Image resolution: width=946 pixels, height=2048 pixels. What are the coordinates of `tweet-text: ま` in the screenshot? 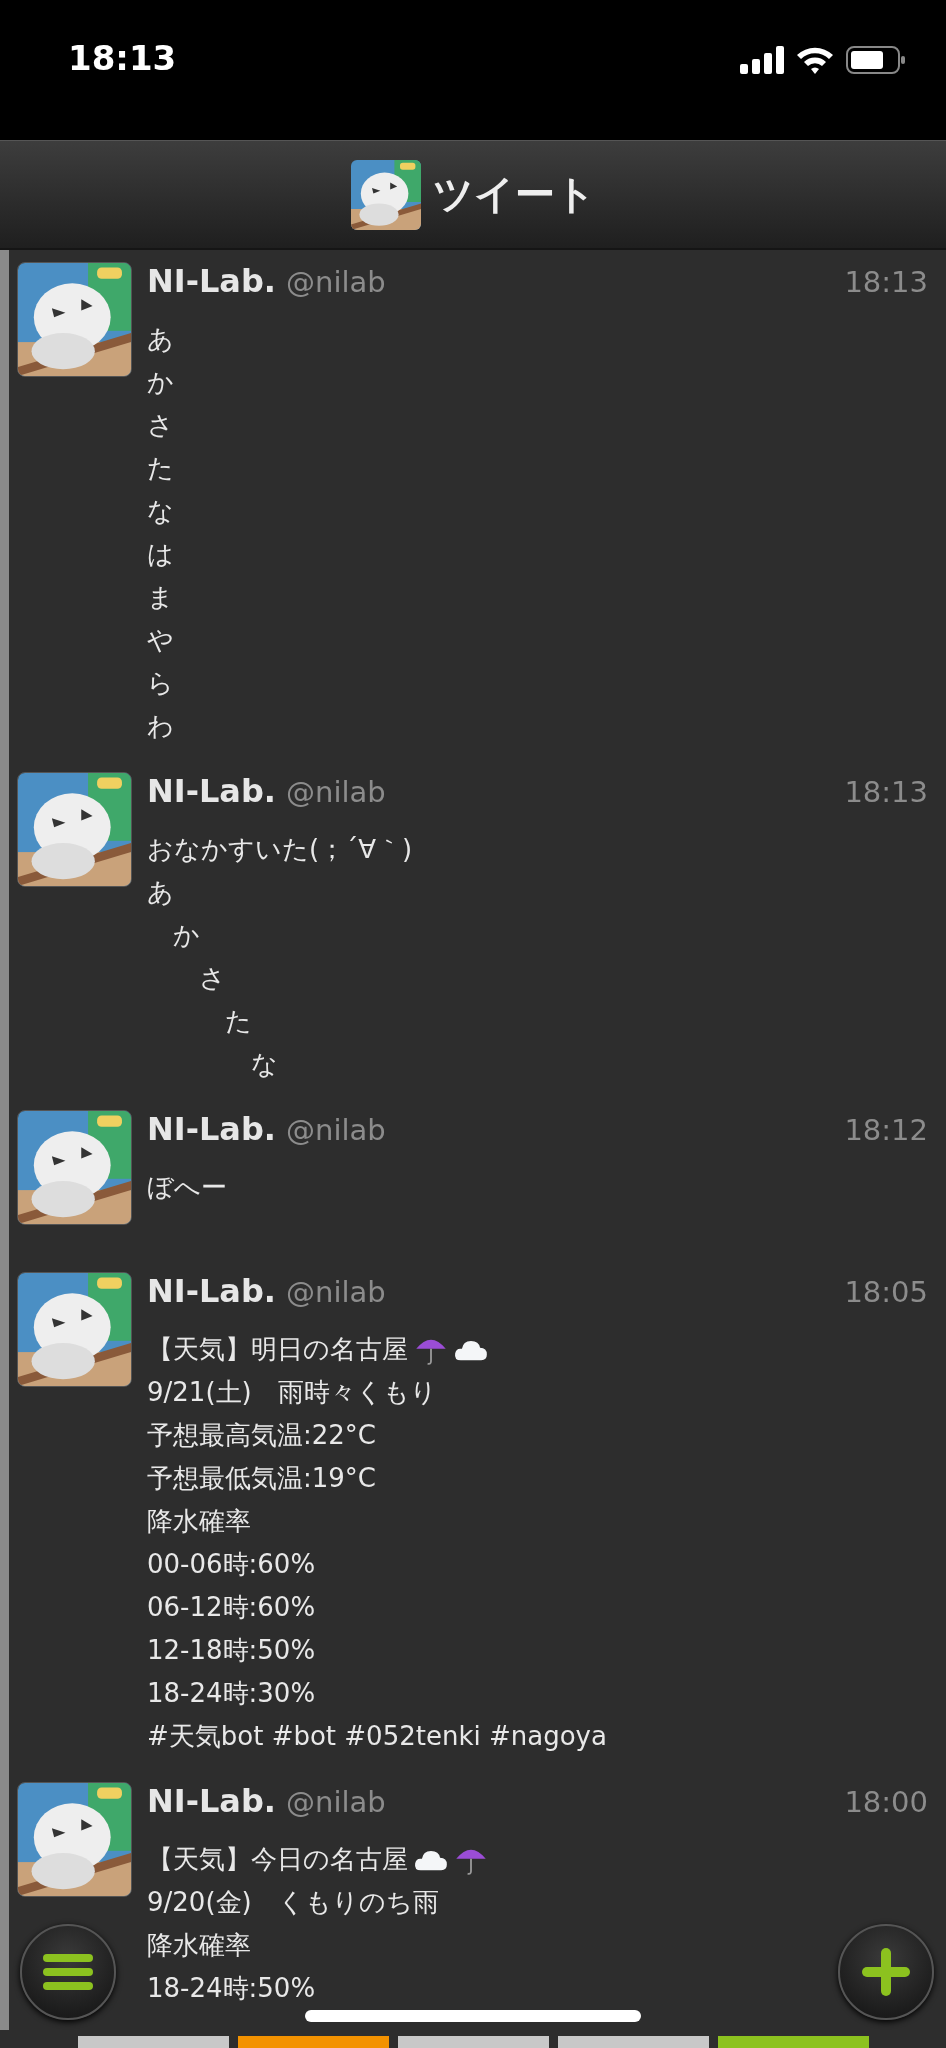 It's located at (160, 597).